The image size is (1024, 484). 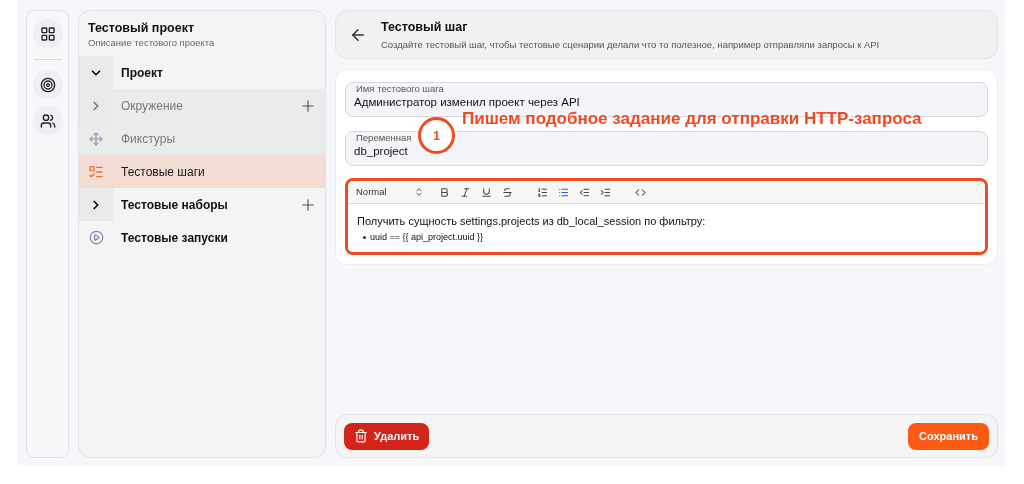 What do you see at coordinates (640, 192) in the screenshot?
I see `code-icon` at bounding box center [640, 192].